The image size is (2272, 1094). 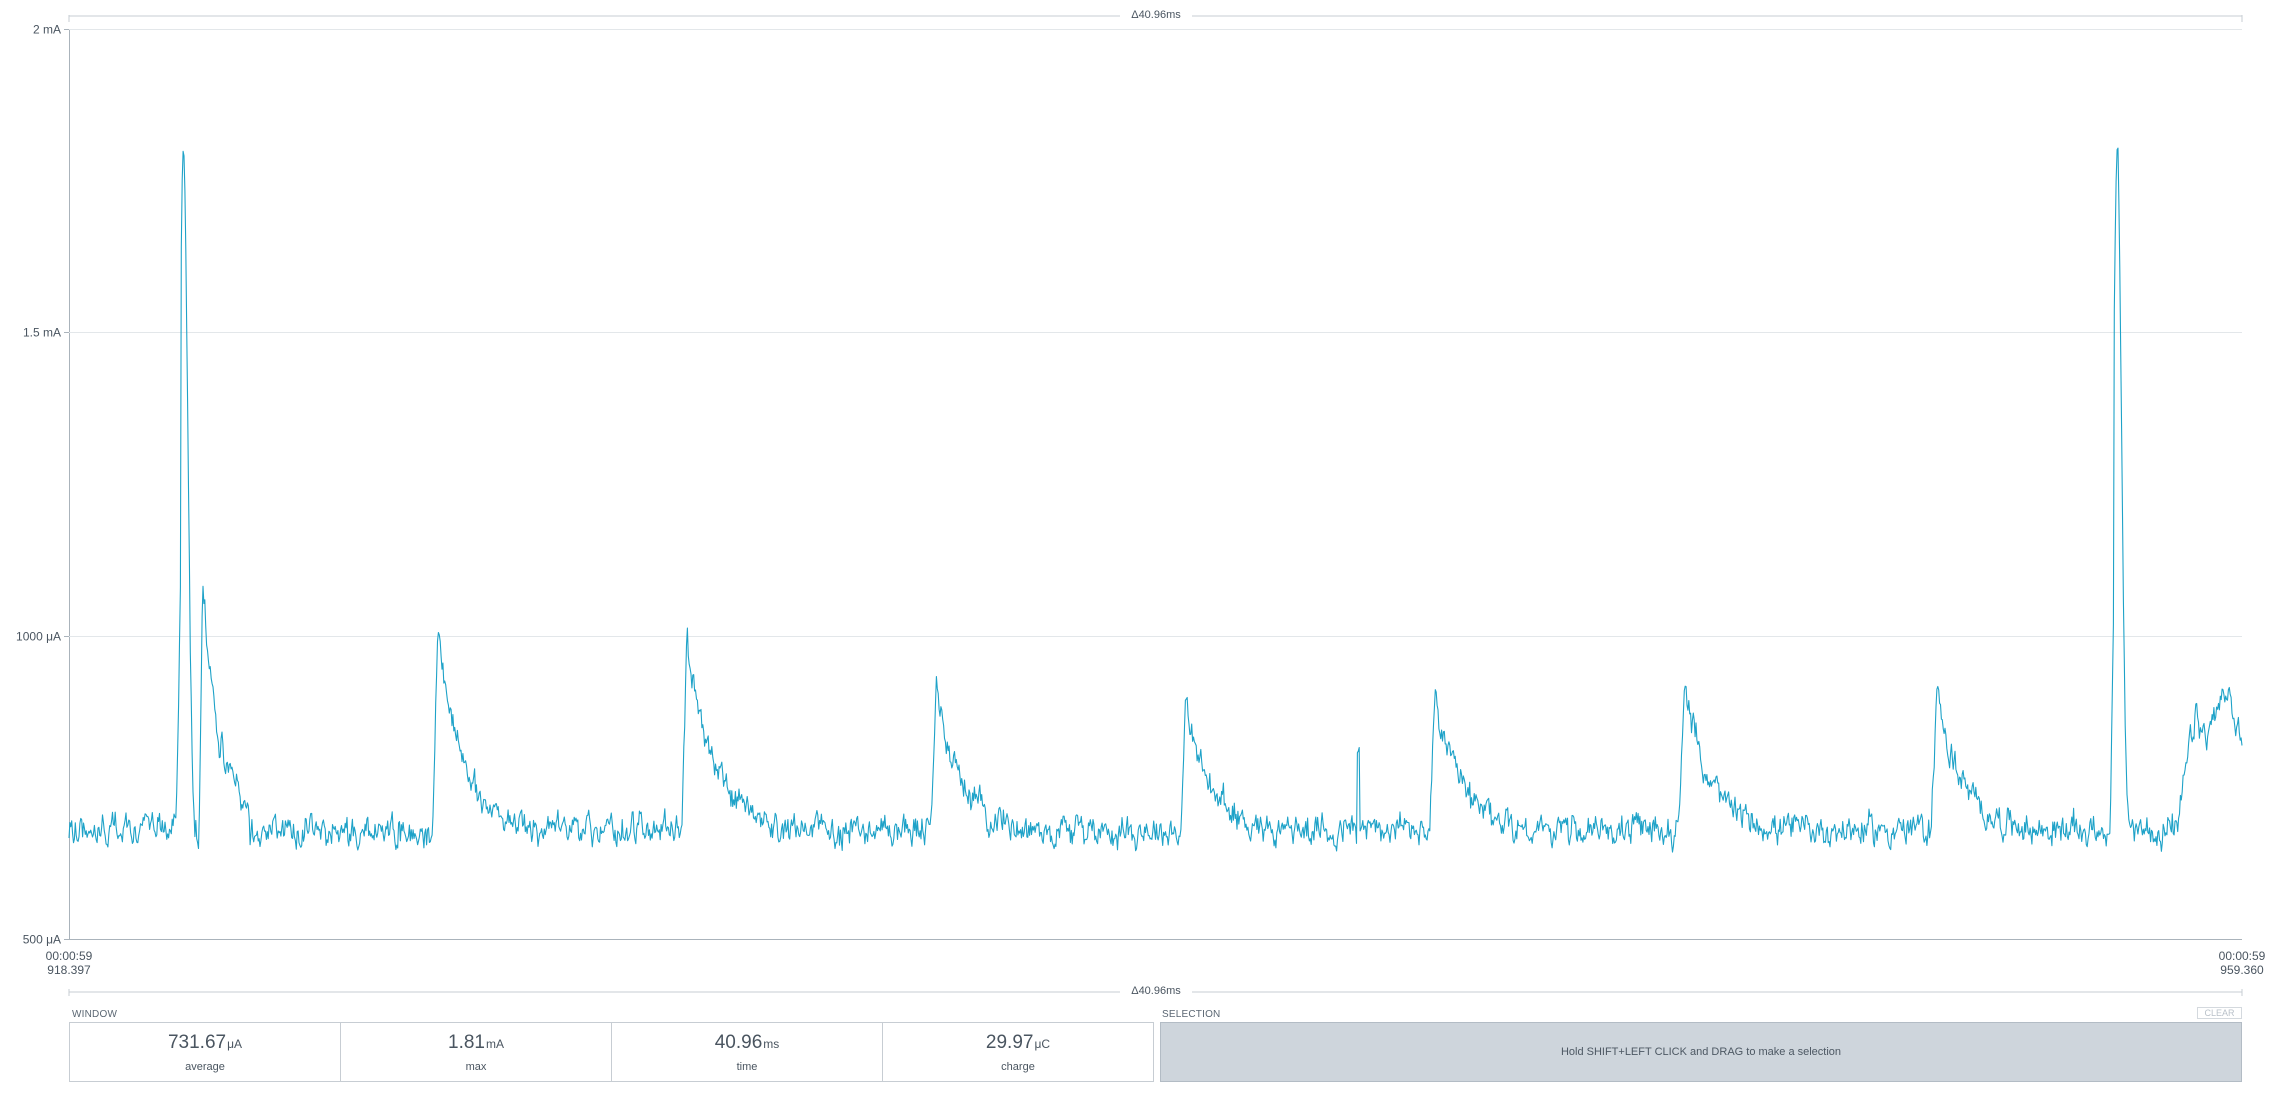 I want to click on y-tick-label: 2 mA, so click(x=47, y=30).